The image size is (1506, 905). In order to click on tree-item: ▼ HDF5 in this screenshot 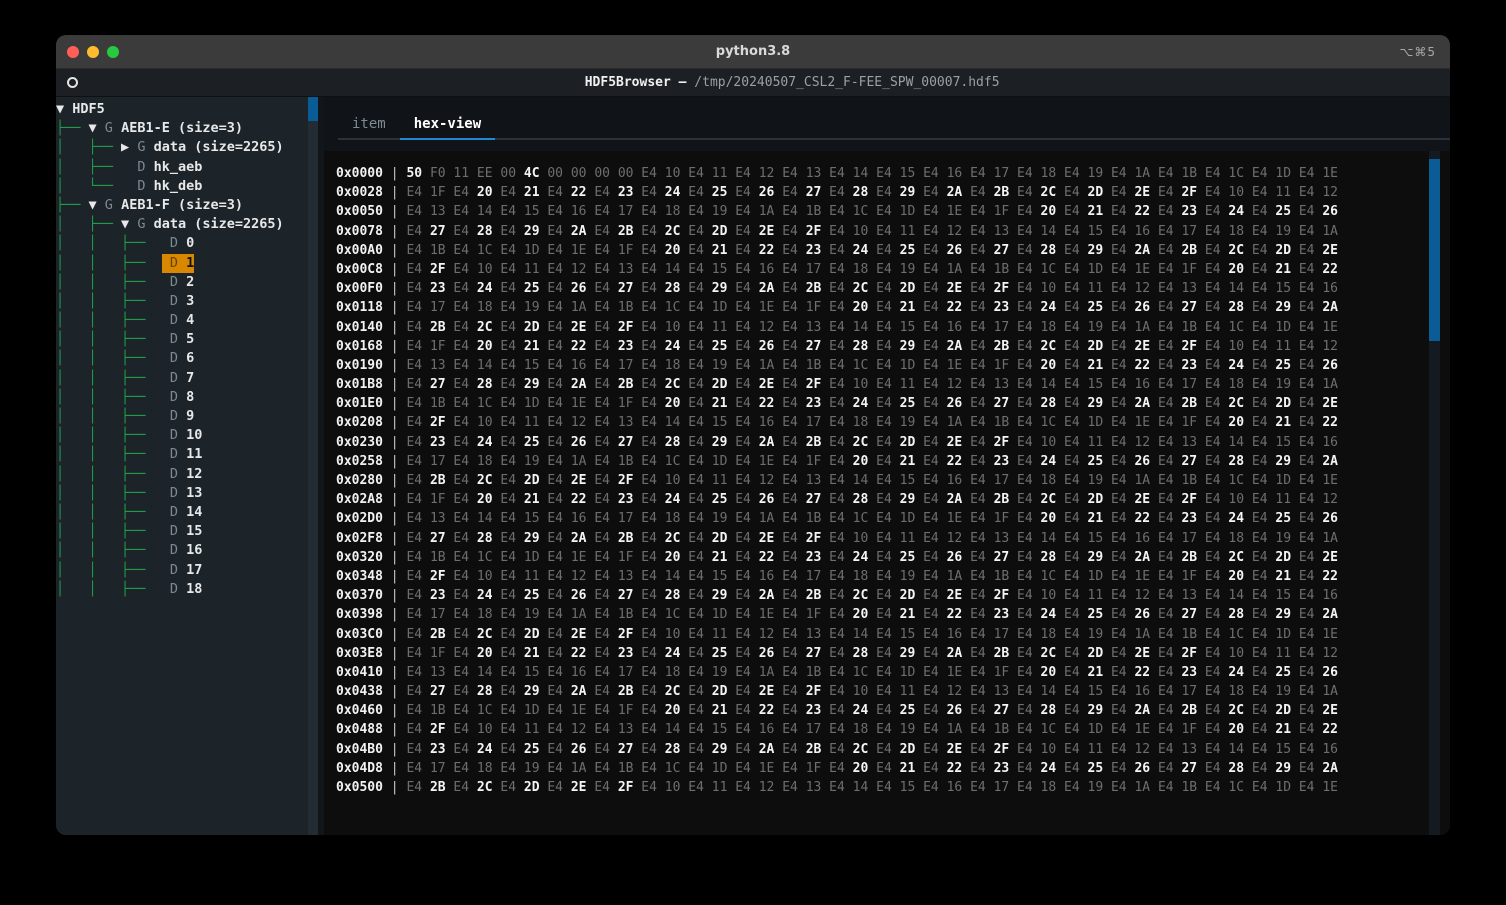, I will do `click(190, 109)`.